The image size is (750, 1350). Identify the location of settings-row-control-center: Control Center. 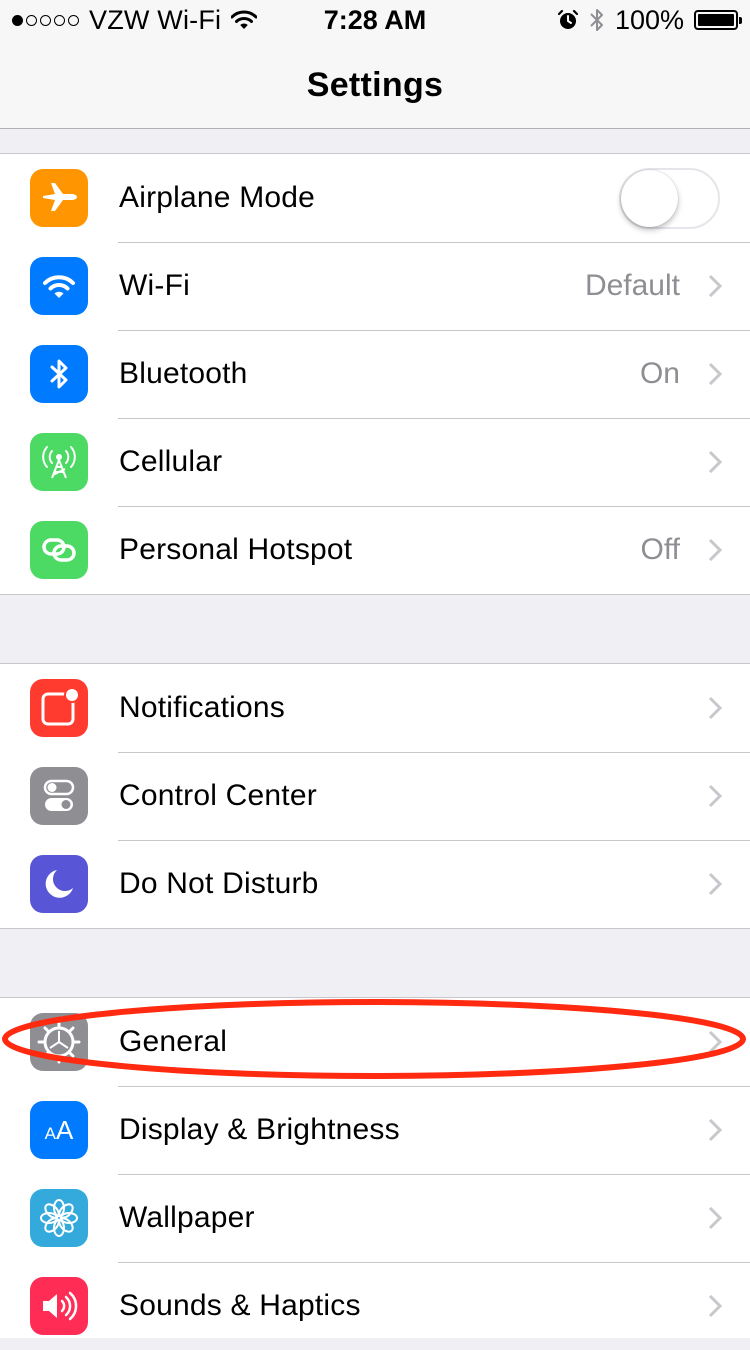
(375, 796).